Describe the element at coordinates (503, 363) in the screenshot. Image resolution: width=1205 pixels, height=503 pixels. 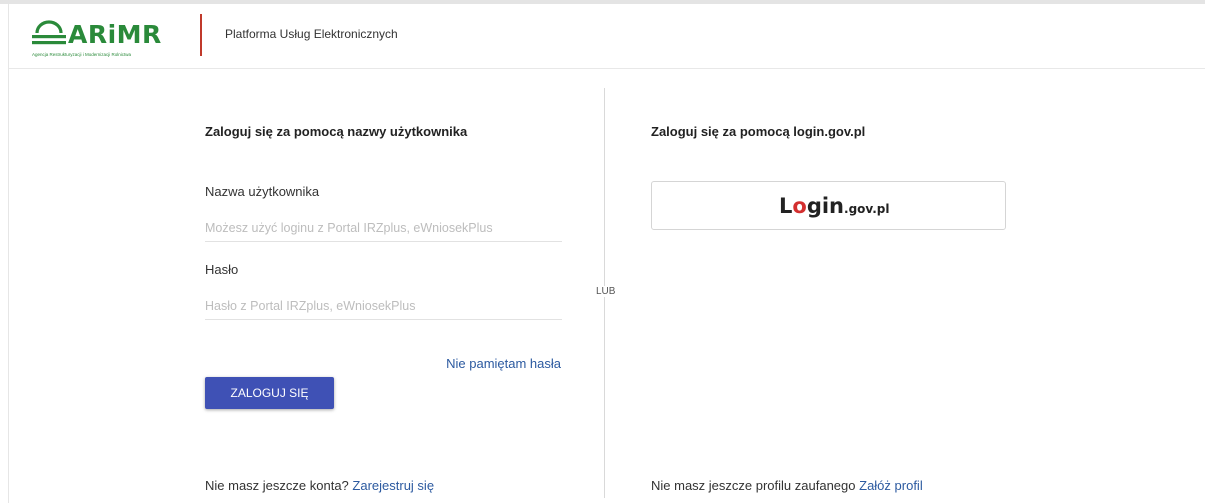
I see `forgot-password-link: Nie pamiętam hasła` at that location.